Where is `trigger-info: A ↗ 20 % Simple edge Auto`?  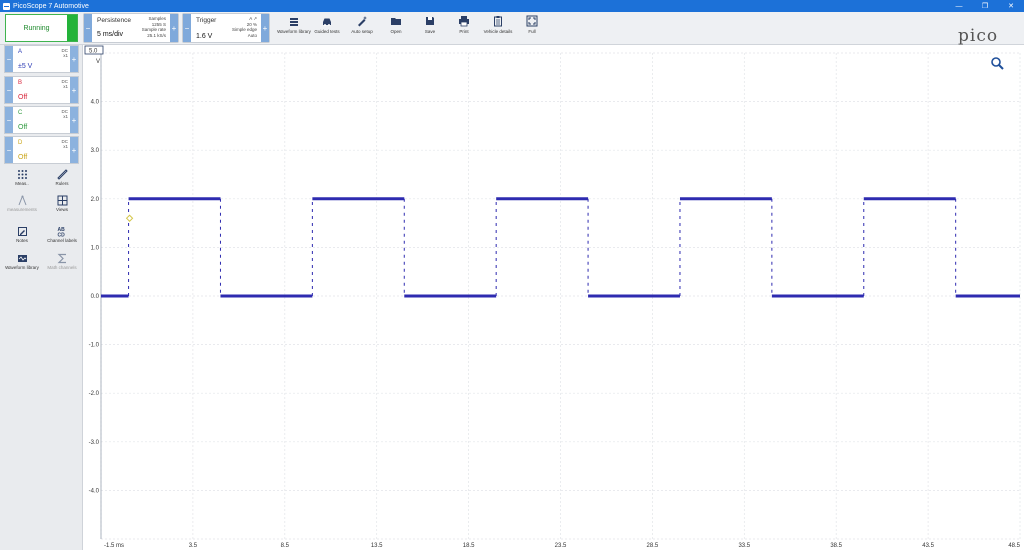
trigger-info: A ↗ 20 % Simple edge Auto is located at coordinates (244, 27).